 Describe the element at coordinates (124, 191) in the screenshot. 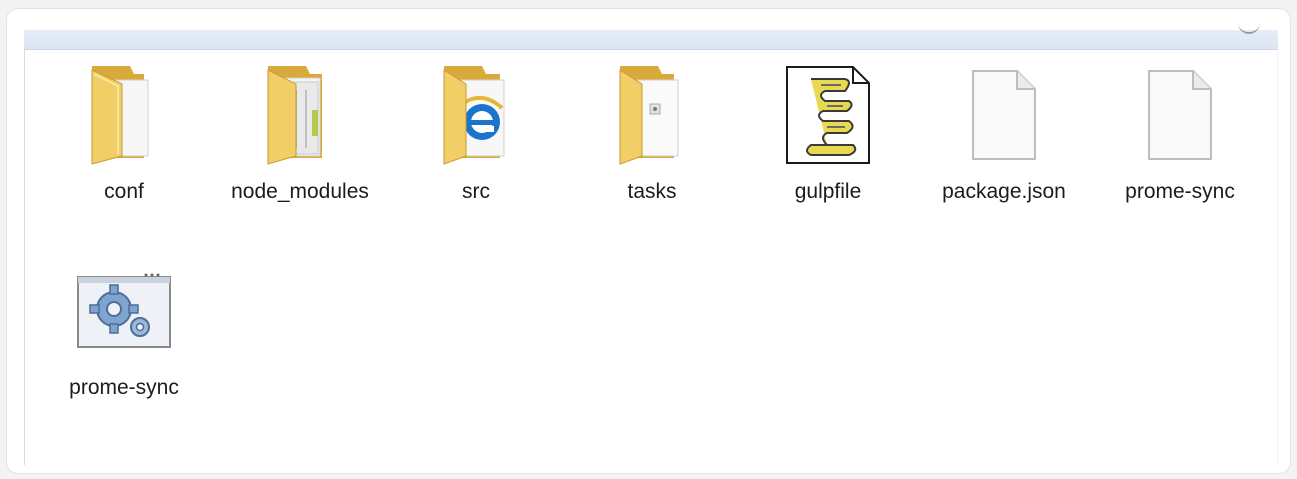

I see `file-label: conf` at that location.